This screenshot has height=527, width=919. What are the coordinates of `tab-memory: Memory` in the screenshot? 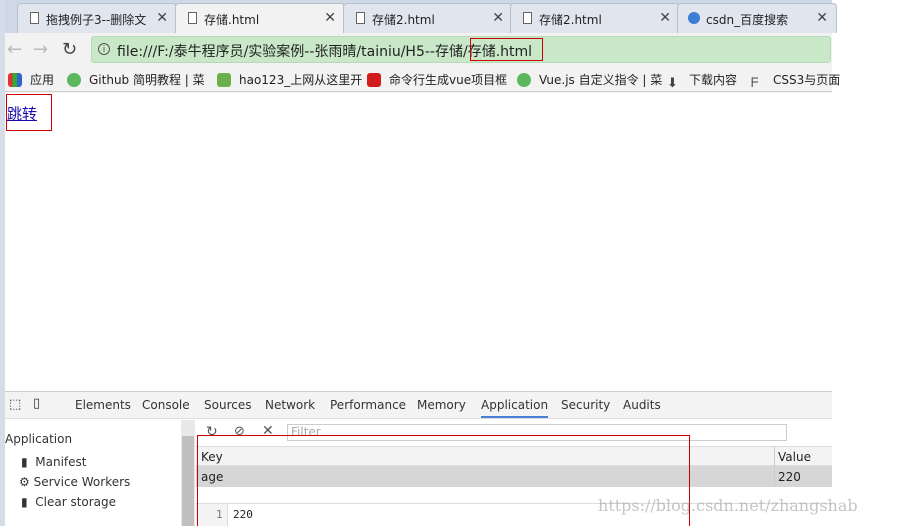 It's located at (441, 405).